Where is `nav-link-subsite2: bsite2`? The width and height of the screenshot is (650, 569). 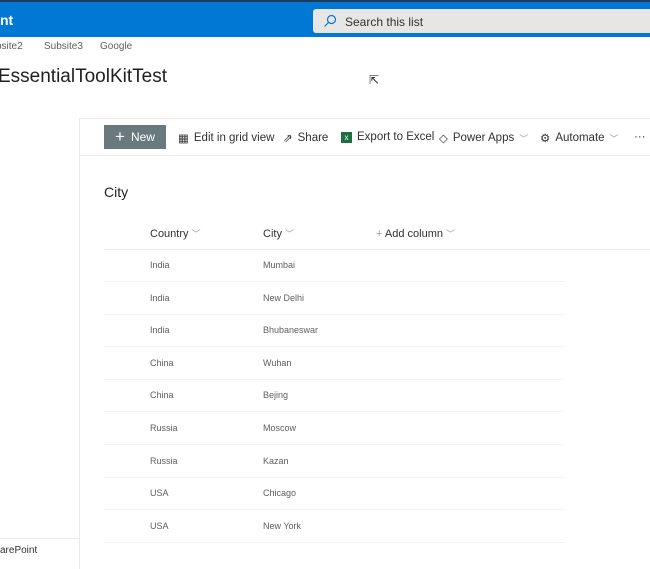 nav-link-subsite2: bsite2 is located at coordinates (11, 46).